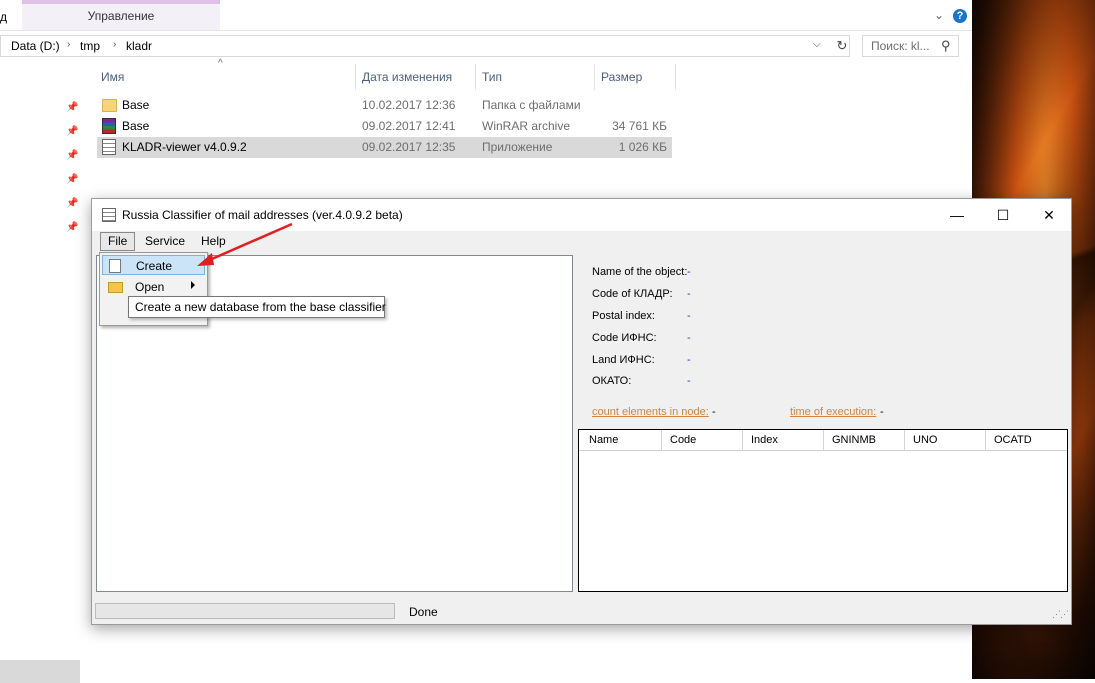 The image size is (1095, 683). Describe the element at coordinates (139, 46) in the screenshot. I see `breadcrumb-kladr: kladr` at that location.